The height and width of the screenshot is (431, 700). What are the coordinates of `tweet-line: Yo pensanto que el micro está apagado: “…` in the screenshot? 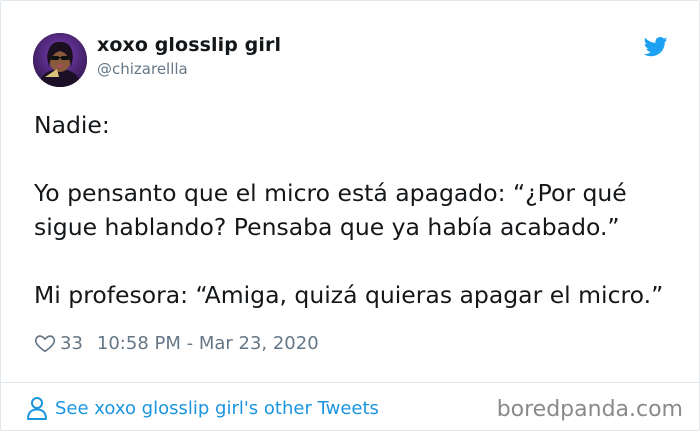 It's located at (330, 193).